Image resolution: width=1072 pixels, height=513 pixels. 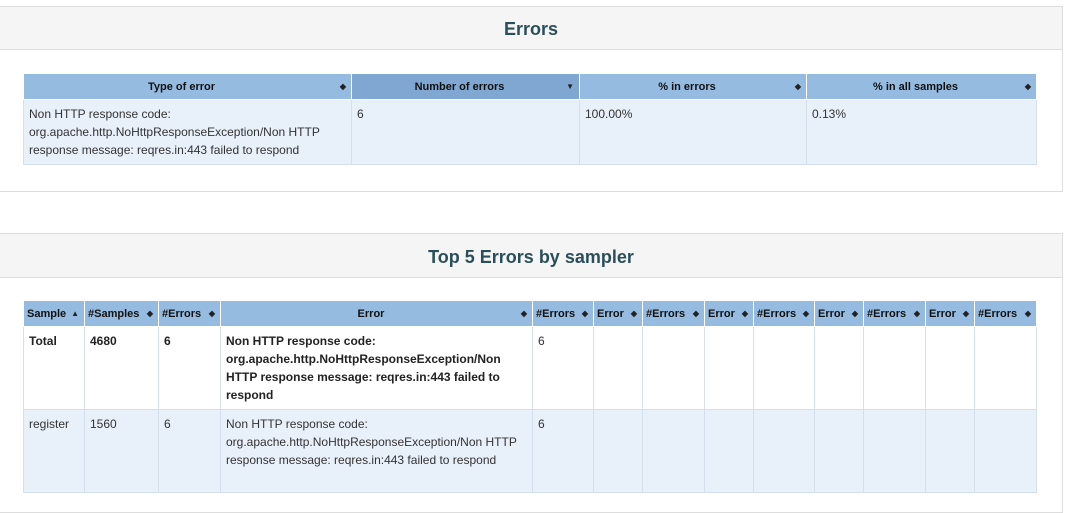 What do you see at coordinates (693, 132) in the screenshot?
I see `pct-in-errors-cell: 100.00%` at bounding box center [693, 132].